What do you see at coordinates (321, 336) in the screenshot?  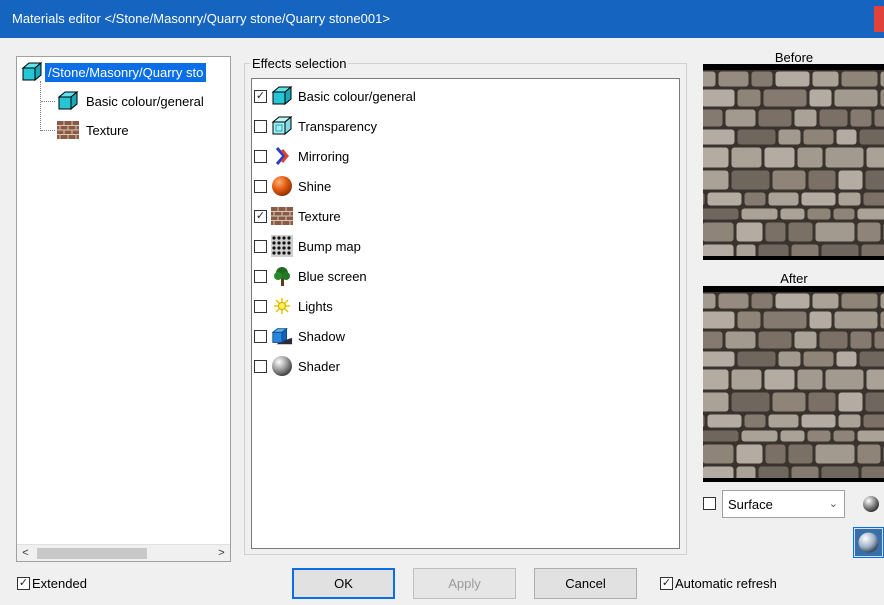 I see `effect-label: Shadow` at bounding box center [321, 336].